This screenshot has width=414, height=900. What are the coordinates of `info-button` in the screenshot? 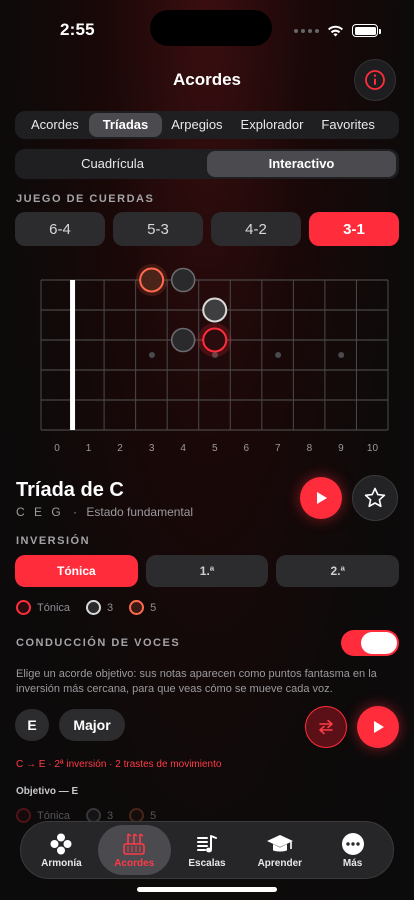 It's located at (375, 80).